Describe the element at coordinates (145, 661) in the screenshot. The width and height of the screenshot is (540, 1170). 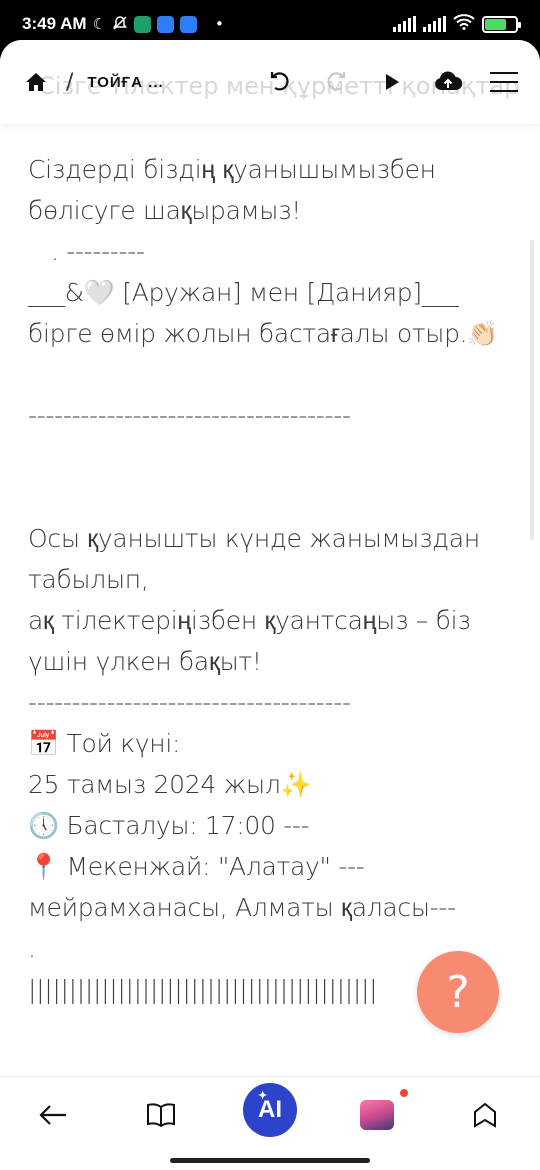
I see `text-line: үшін үлкен бақыт!` at that location.